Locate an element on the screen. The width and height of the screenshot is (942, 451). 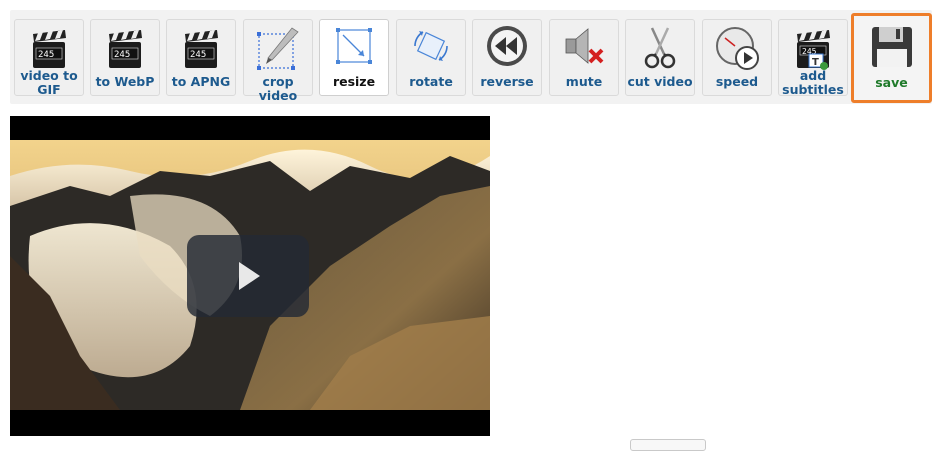
save-button: save is located at coordinates (891, 58).